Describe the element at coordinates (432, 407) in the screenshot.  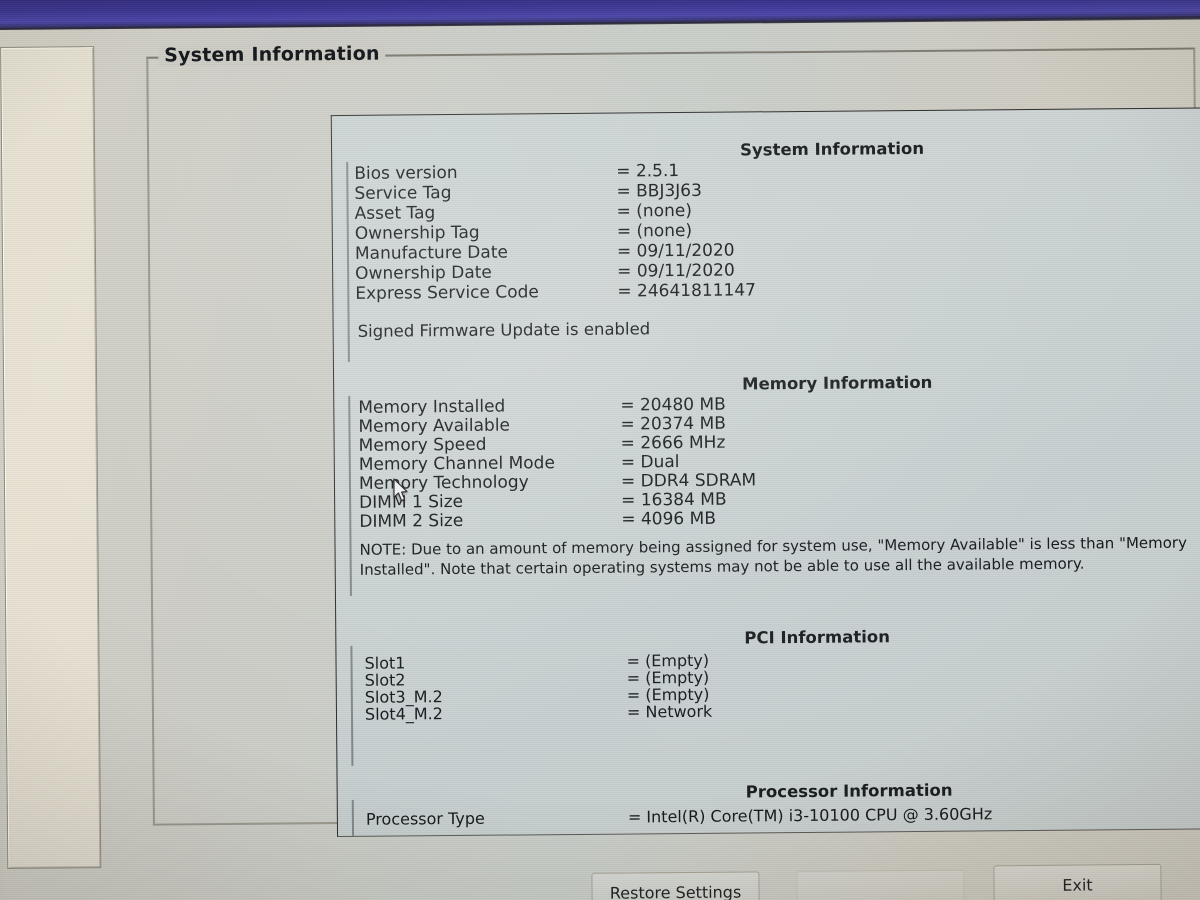
I see `label-memory-installed: Memory Installed` at that location.